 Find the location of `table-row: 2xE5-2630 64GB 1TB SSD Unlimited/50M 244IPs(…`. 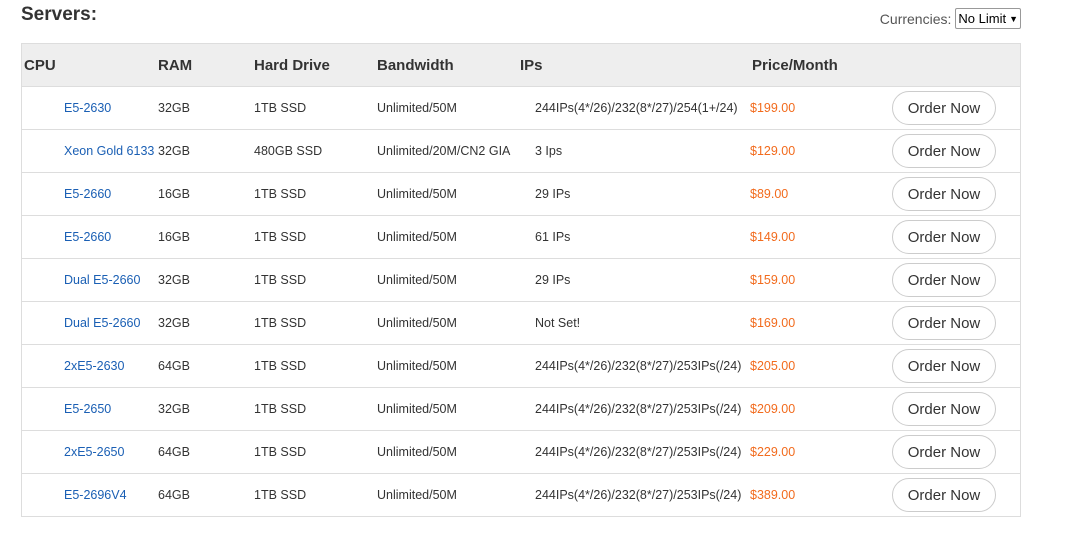

table-row: 2xE5-2630 64GB 1TB SSD Unlimited/50M 244IPs(… is located at coordinates (521, 365).